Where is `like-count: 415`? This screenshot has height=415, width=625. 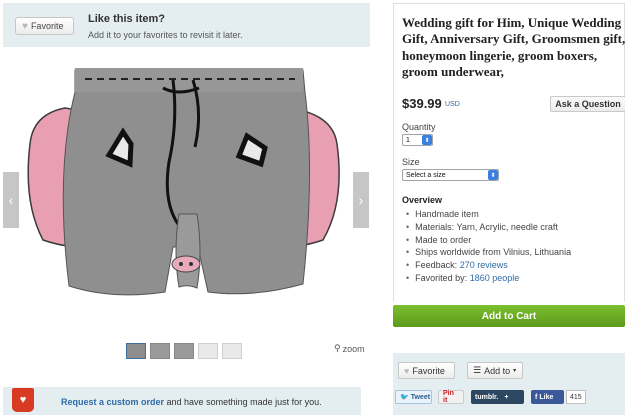
like-count: 415 is located at coordinates (576, 397).